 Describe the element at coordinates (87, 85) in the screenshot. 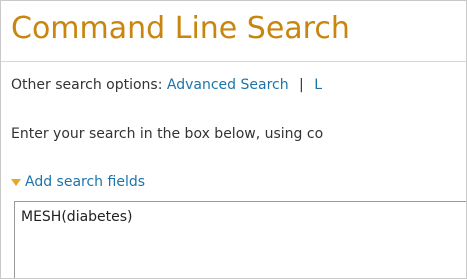

I see `search-options-label: Other search options:` at that location.